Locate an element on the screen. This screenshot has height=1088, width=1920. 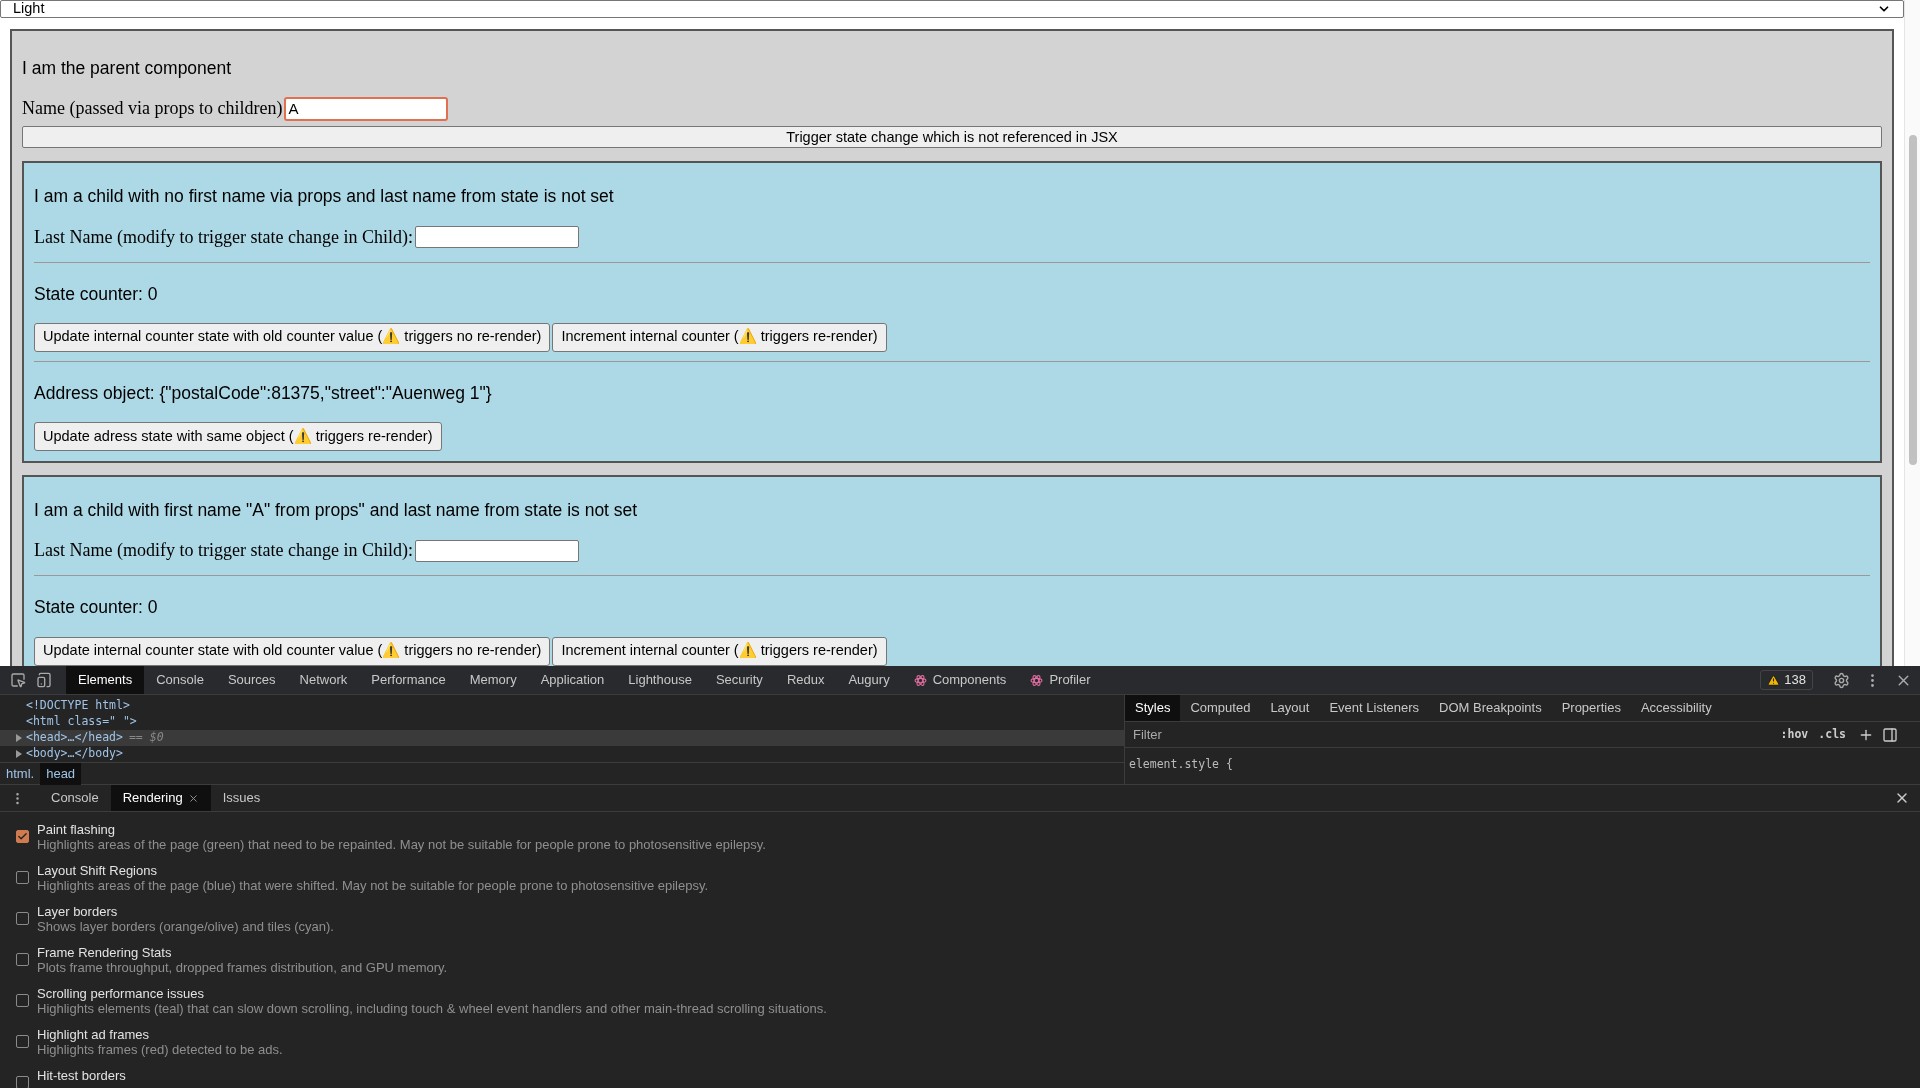
option-description: Highlights areas of the page (green) that need to be repainted. May not be suitable for people prone to photosensitive epilepsy. is located at coordinates (401, 844).